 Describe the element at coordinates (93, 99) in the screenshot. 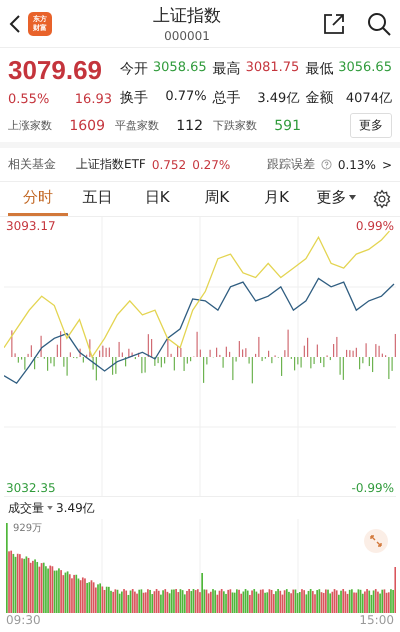

I see `change-amount: 16.93` at that location.